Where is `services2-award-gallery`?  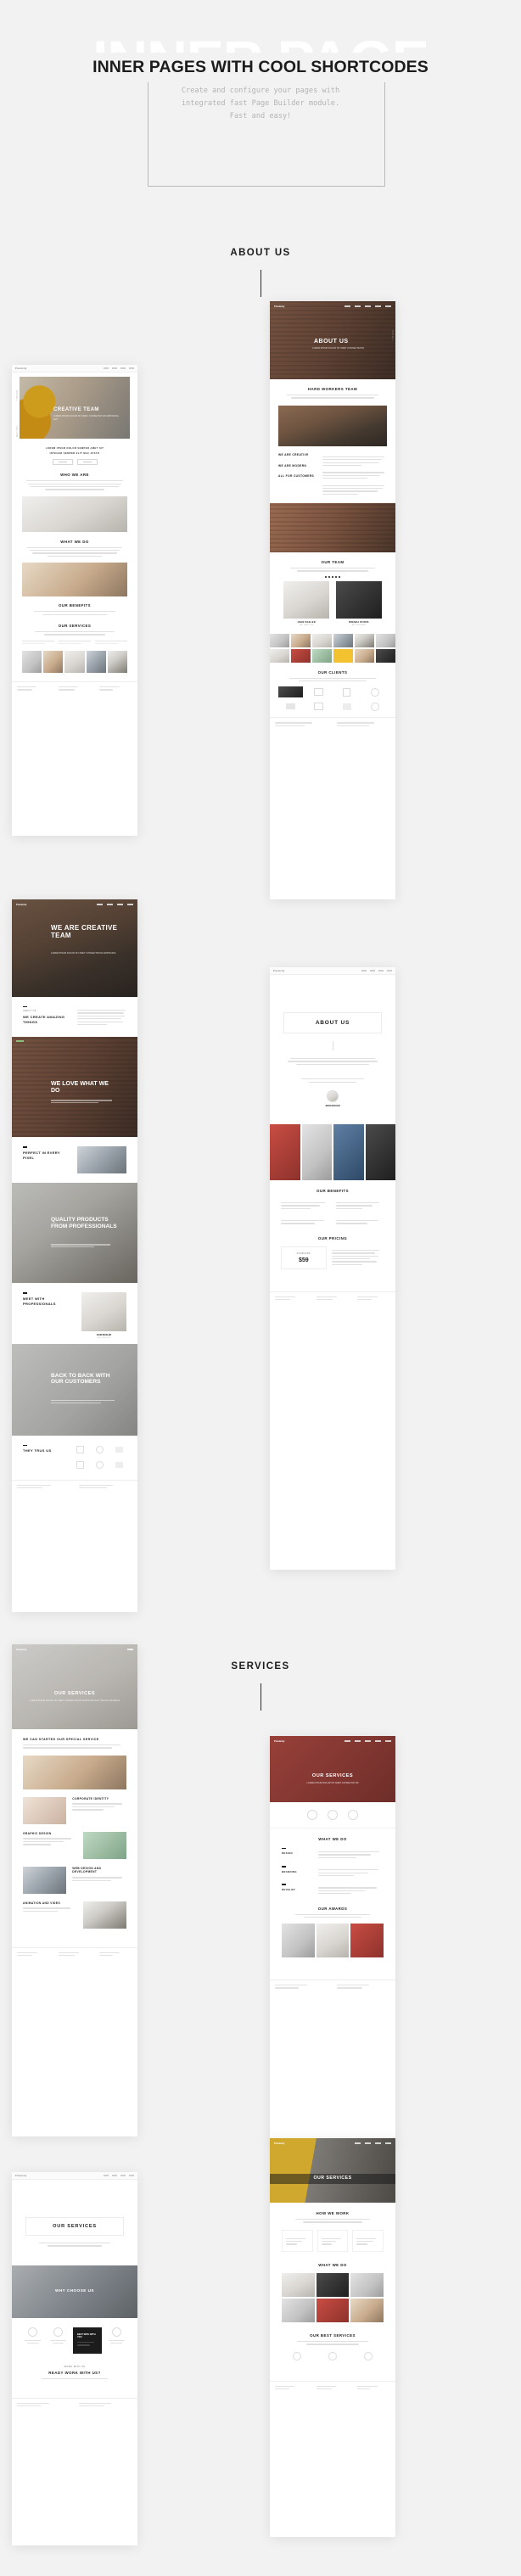 services2-award-gallery is located at coordinates (333, 1941).